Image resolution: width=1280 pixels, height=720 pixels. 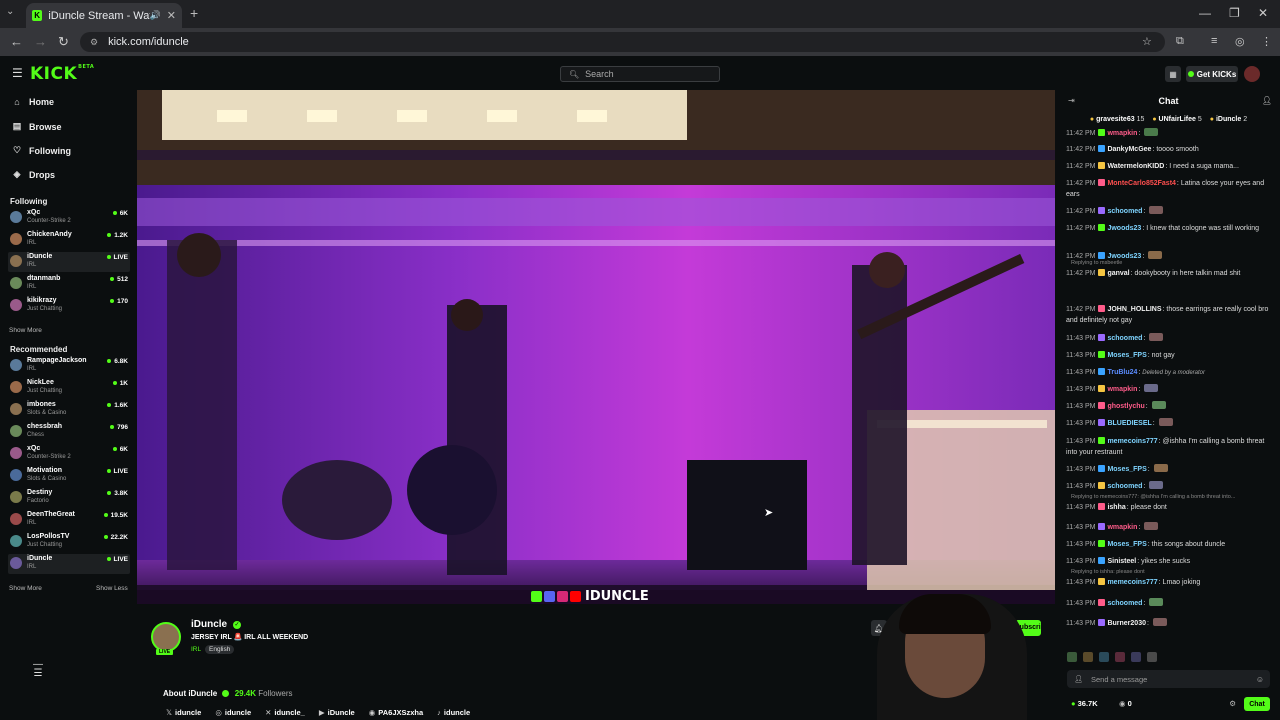 What do you see at coordinates (1135, 166) in the screenshot?
I see `chat-username: WatermelonKIDD` at bounding box center [1135, 166].